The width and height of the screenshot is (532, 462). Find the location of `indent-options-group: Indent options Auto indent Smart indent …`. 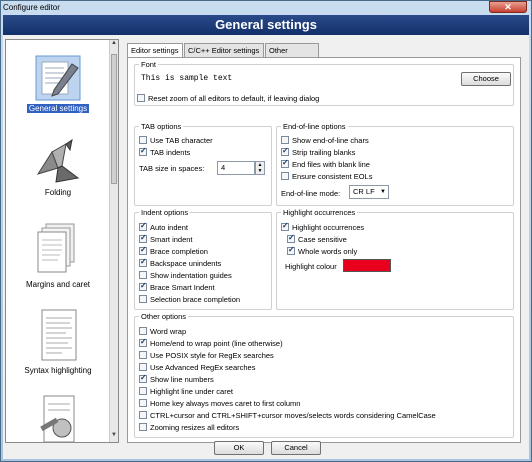

indent-options-group: Indent options Auto indent Smart indent … is located at coordinates (203, 259).